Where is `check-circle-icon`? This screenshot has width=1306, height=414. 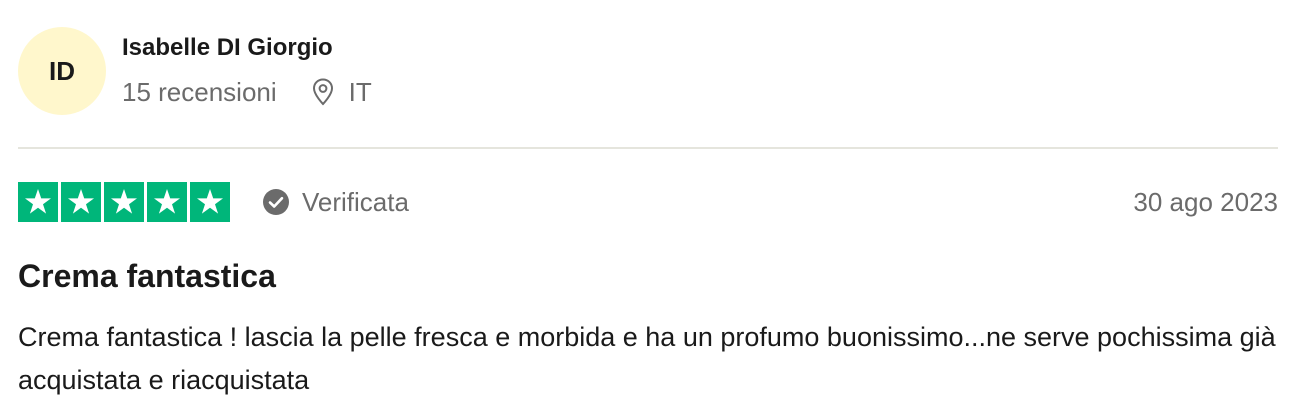 check-circle-icon is located at coordinates (276, 202).